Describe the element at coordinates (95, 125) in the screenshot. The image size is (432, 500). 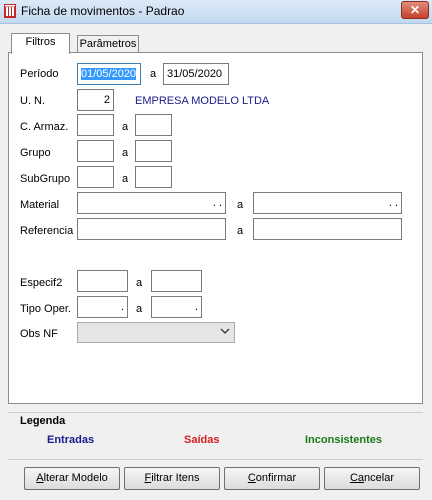
I see `c-armaz-from-field` at that location.